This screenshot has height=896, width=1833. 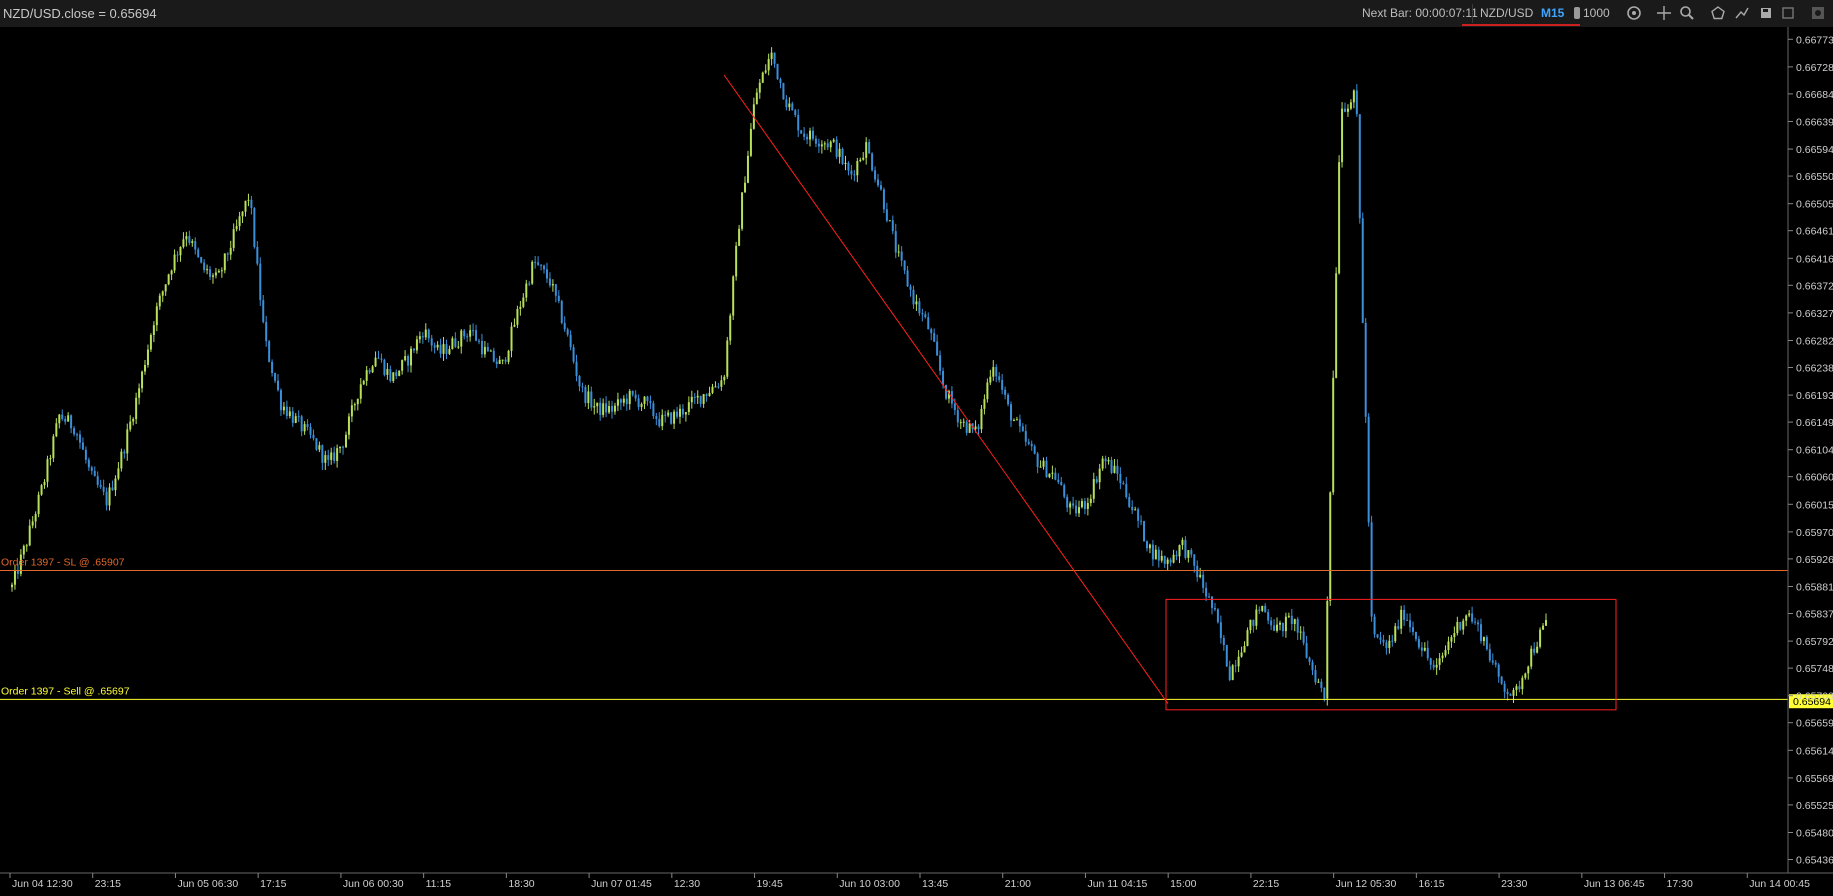 I want to click on y-tick-label: 0.65525, so click(x=1814, y=806).